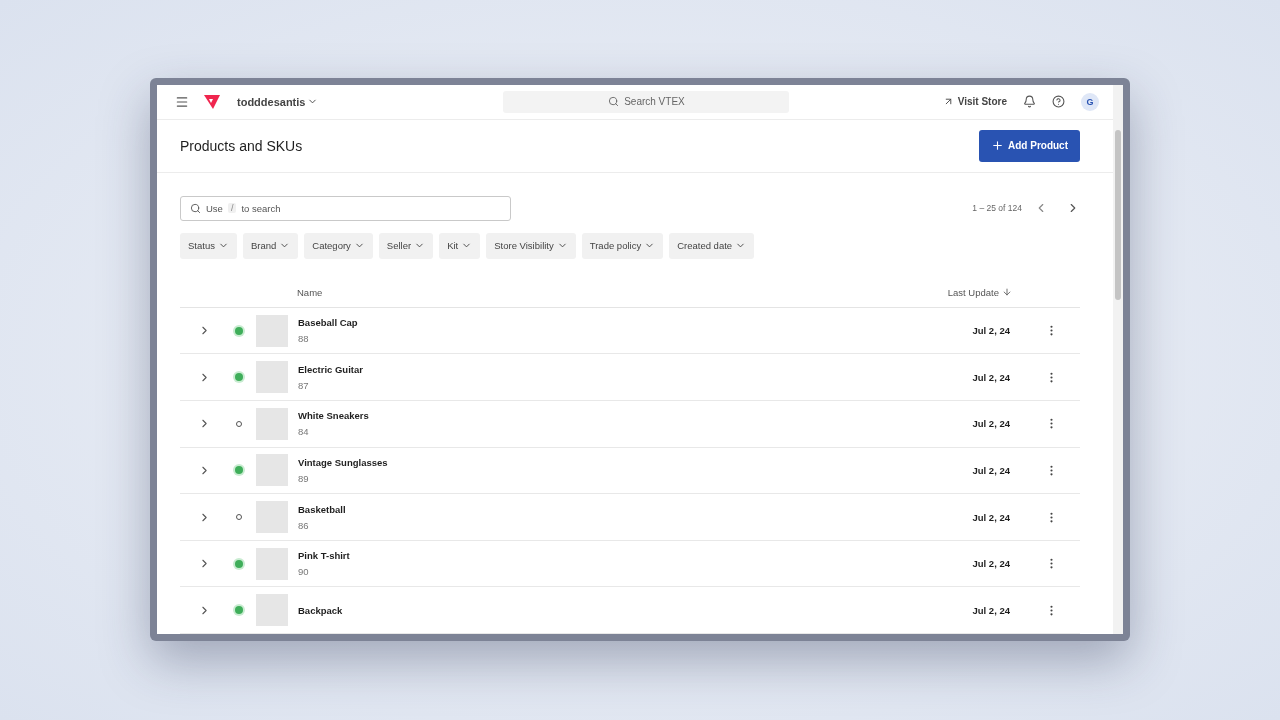 Image resolution: width=1280 pixels, height=720 pixels. I want to click on filter-dropdown: Store Visibility, so click(531, 245).